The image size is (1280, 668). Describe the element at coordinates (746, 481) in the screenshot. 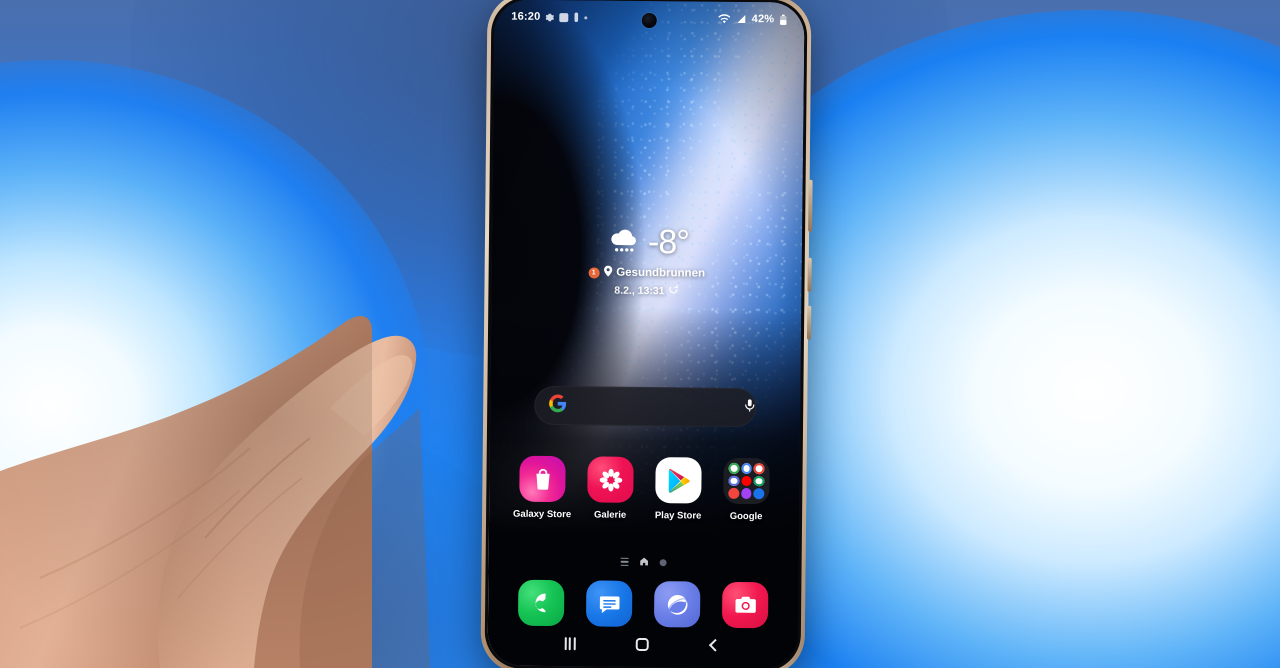

I see `folder-grid-icon` at that location.